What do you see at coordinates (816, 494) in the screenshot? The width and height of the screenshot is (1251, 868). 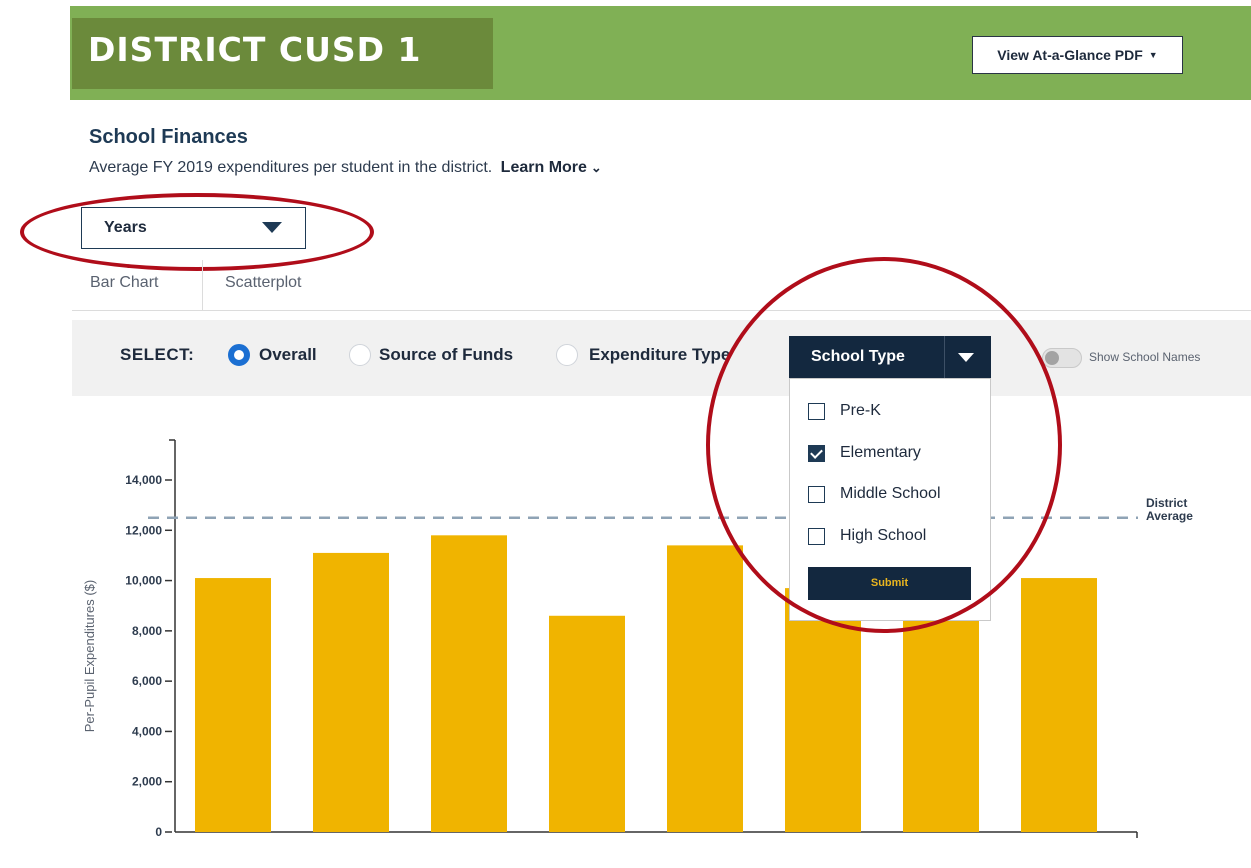 I see `checkbox-middle-school` at bounding box center [816, 494].